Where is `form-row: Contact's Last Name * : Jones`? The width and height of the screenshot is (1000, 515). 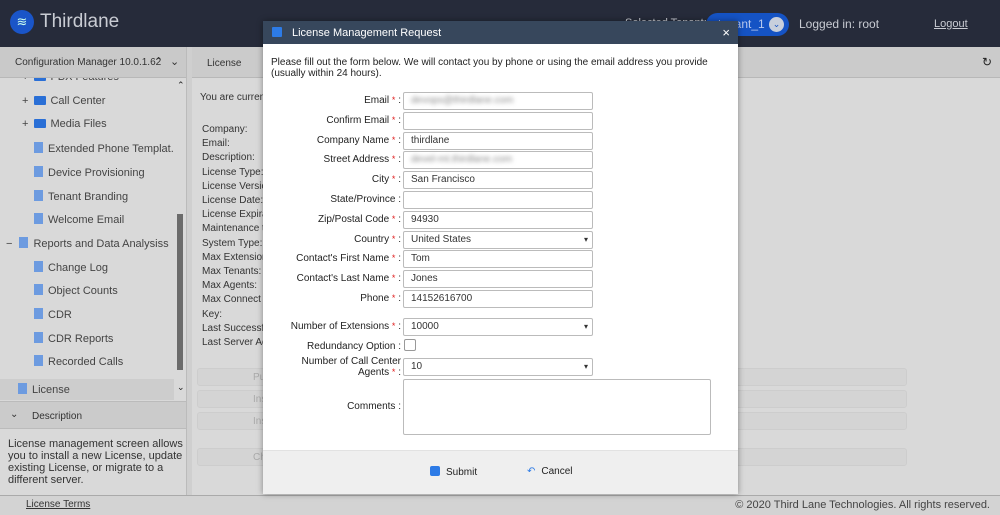 form-row: Contact's Last Name * : Jones is located at coordinates (500, 280).